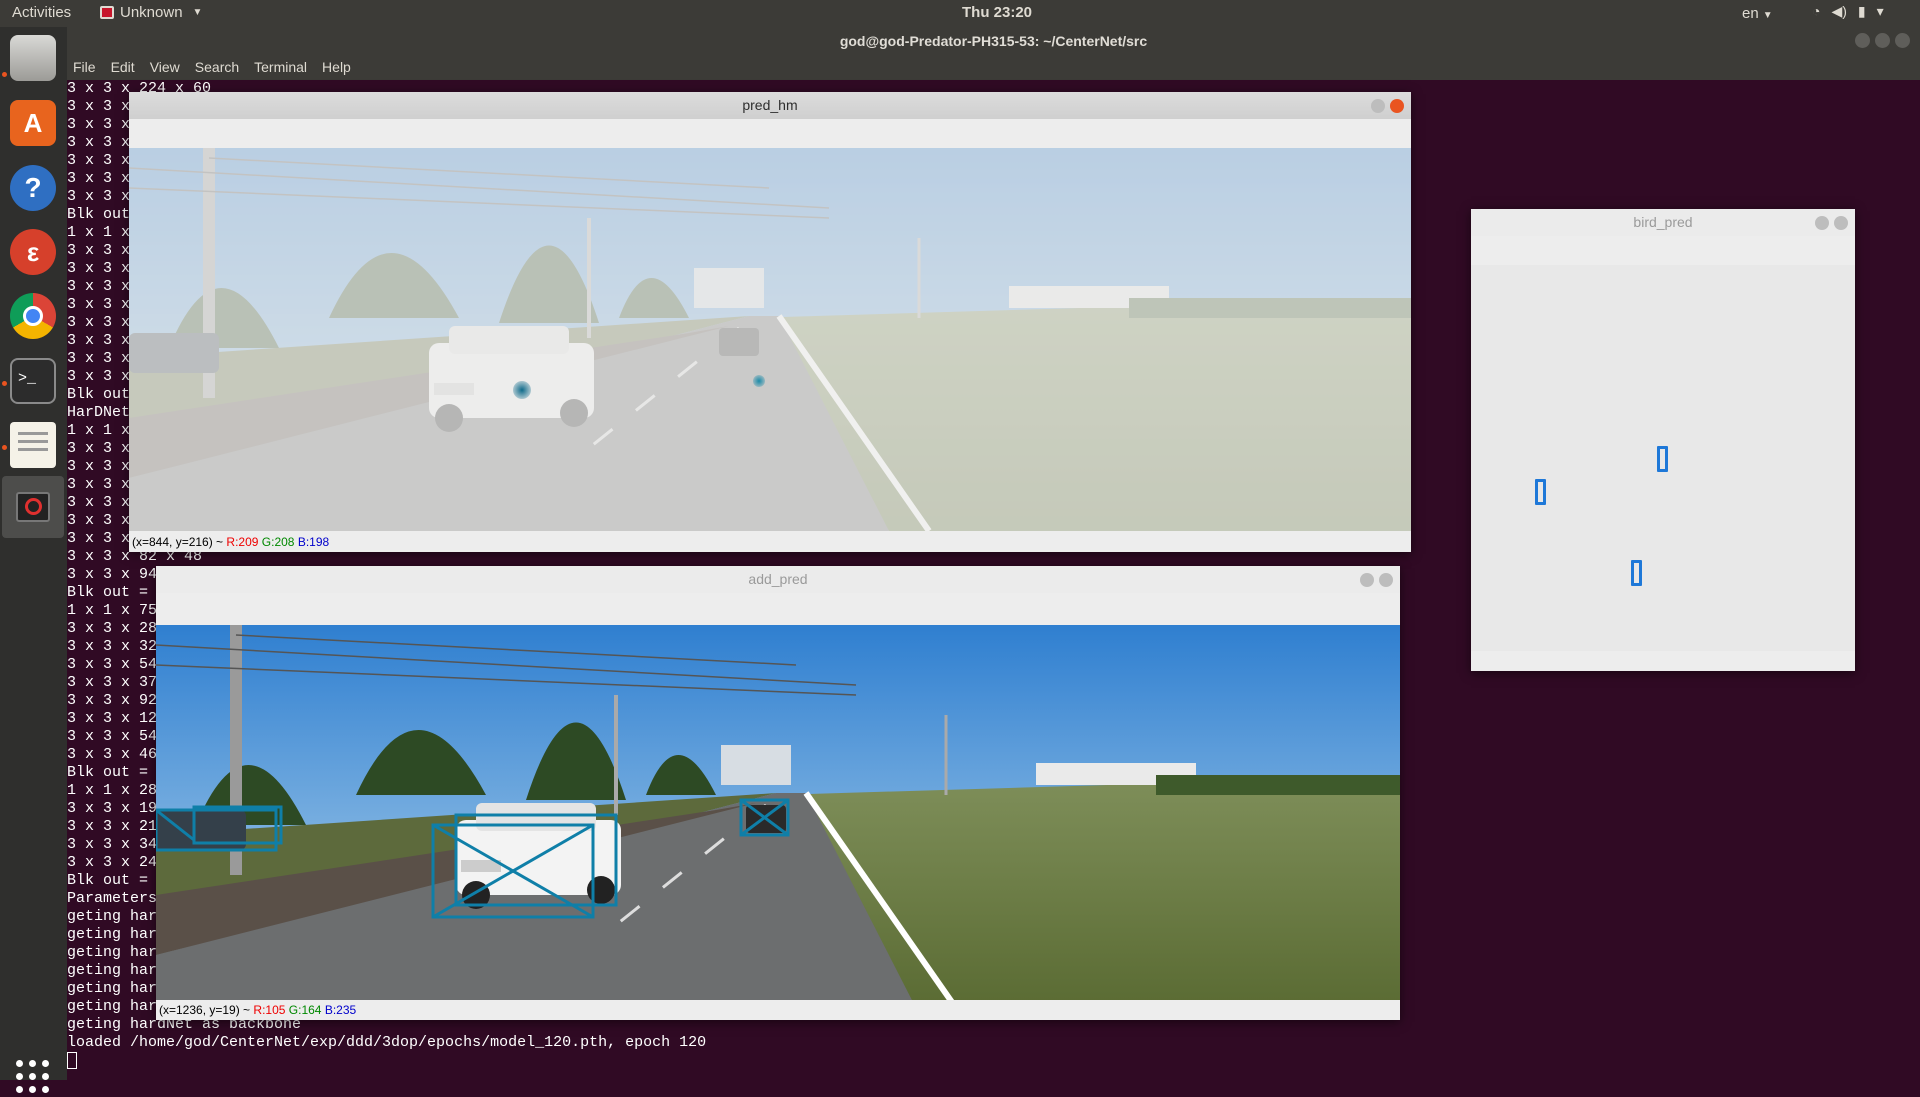 The width and height of the screenshot is (1920, 1097). Describe the element at coordinates (280, 67) in the screenshot. I see `menu-terminal: Terminal` at that location.